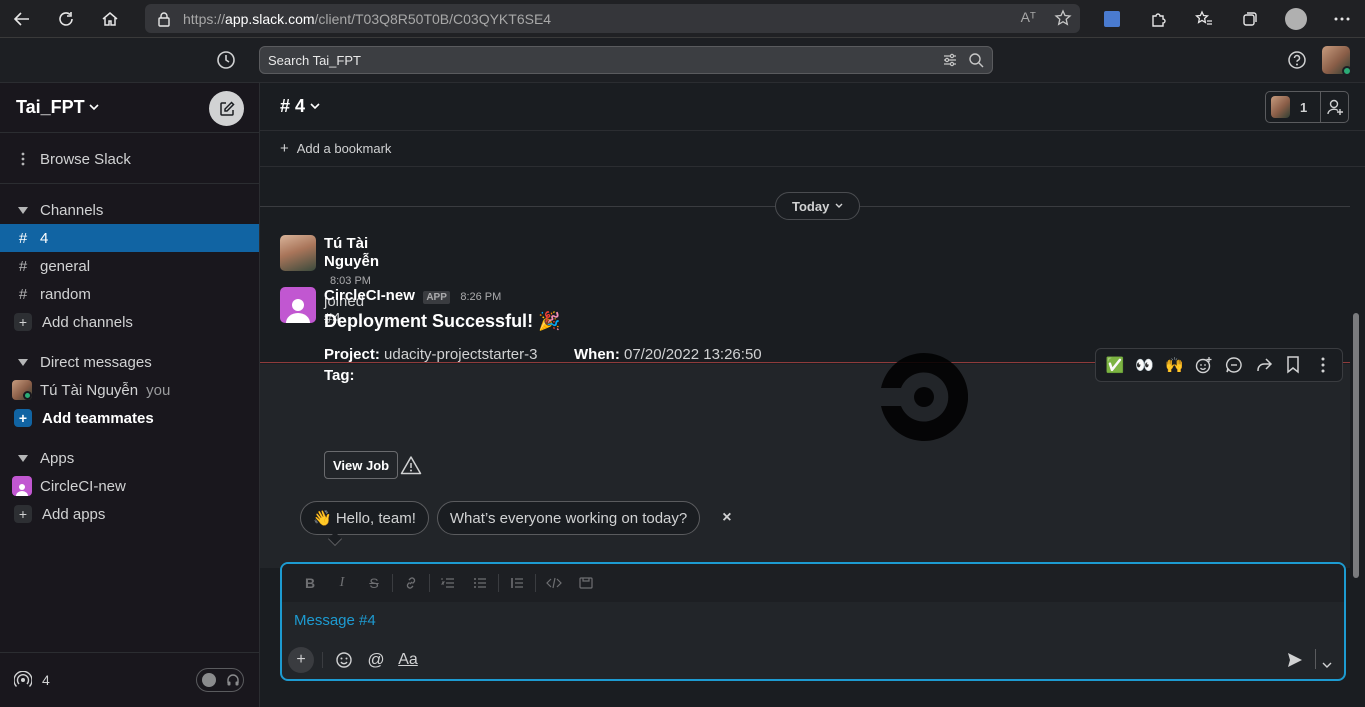  I want to click on schedule-chevron-icon, so click(1327, 665).